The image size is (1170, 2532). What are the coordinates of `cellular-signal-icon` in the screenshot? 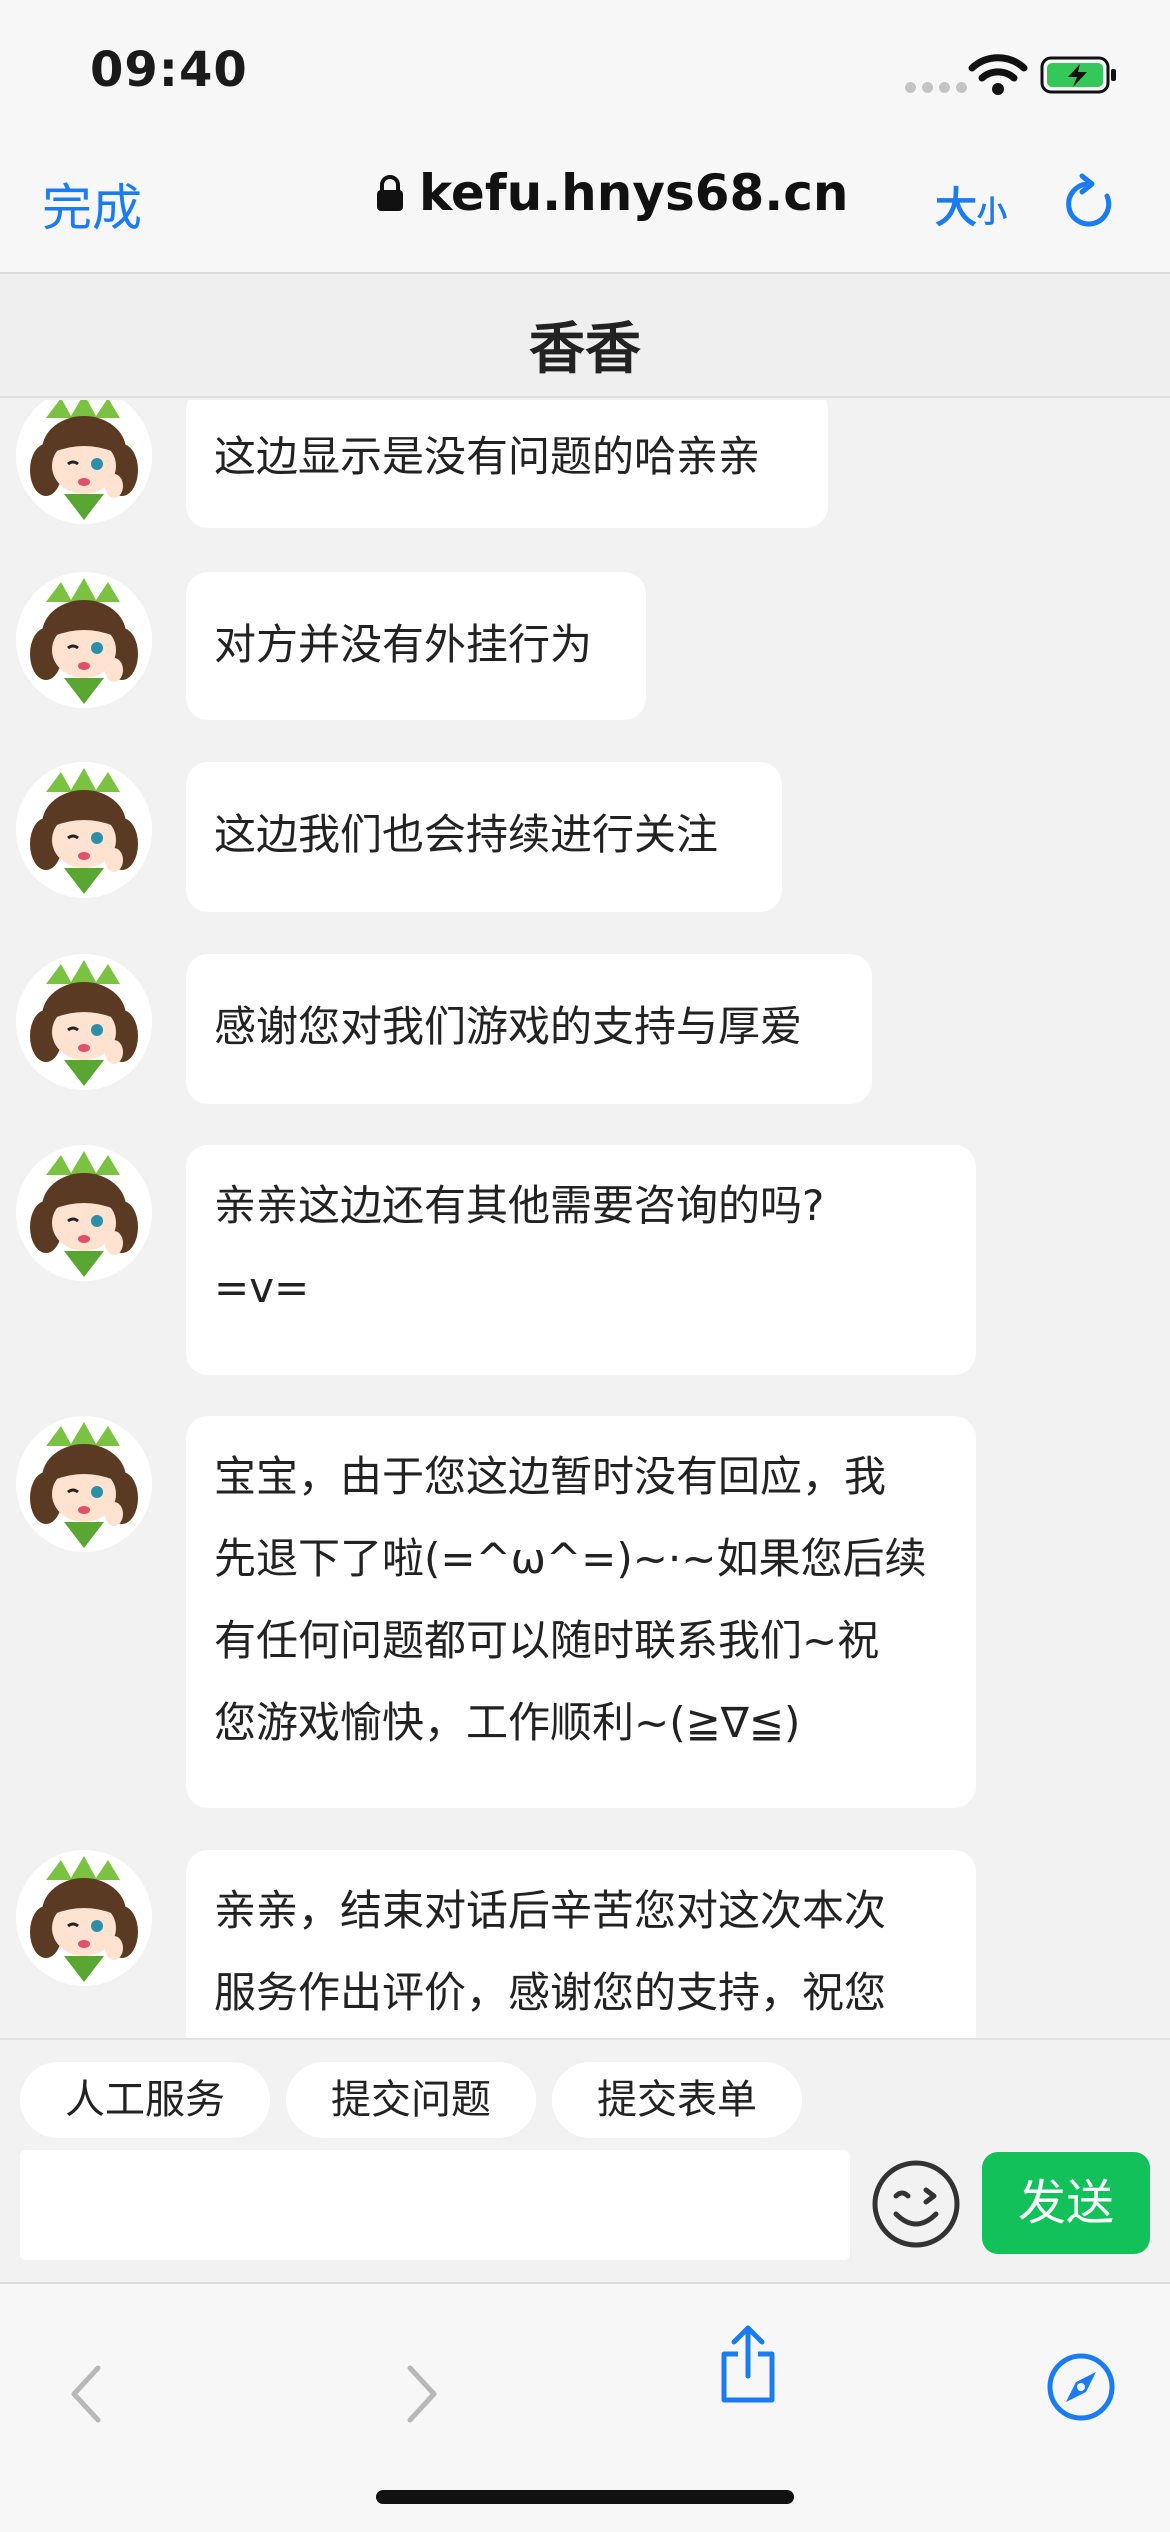 It's located at (936, 87).